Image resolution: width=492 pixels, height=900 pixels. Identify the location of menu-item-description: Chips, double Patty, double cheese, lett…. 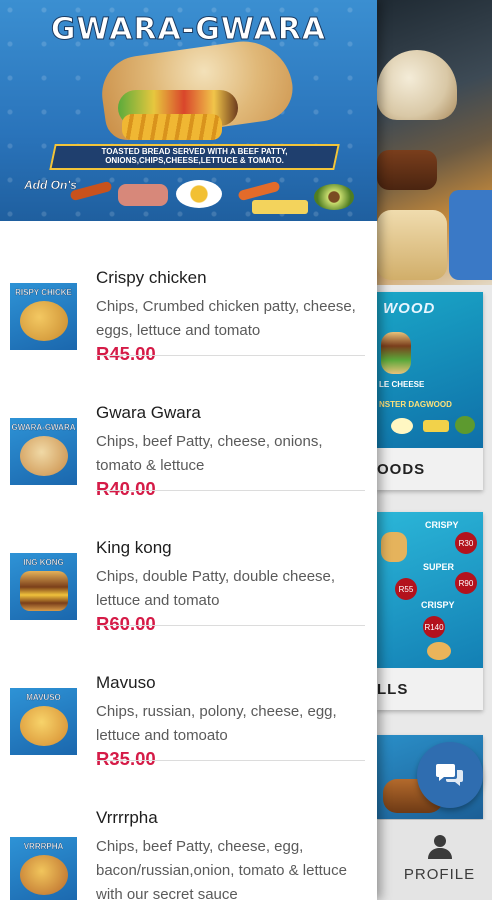
(216, 588).